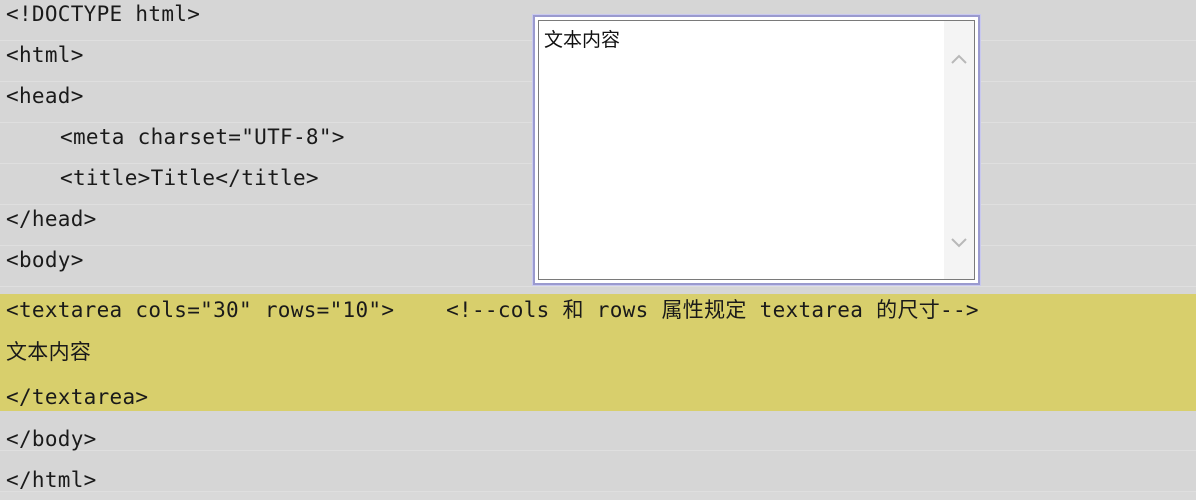 The height and width of the screenshot is (500, 1196). What do you see at coordinates (77, 397) in the screenshot?
I see `code-line-textarea-close: </textarea>` at bounding box center [77, 397].